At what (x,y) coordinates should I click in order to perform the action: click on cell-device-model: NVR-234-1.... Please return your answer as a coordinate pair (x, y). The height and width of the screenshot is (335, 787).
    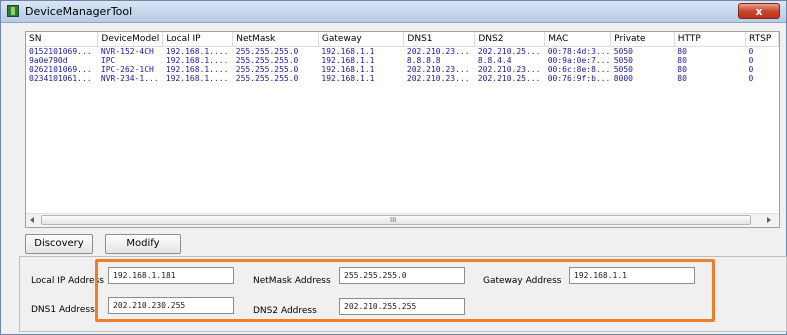
    Looking at the image, I should click on (129, 78).